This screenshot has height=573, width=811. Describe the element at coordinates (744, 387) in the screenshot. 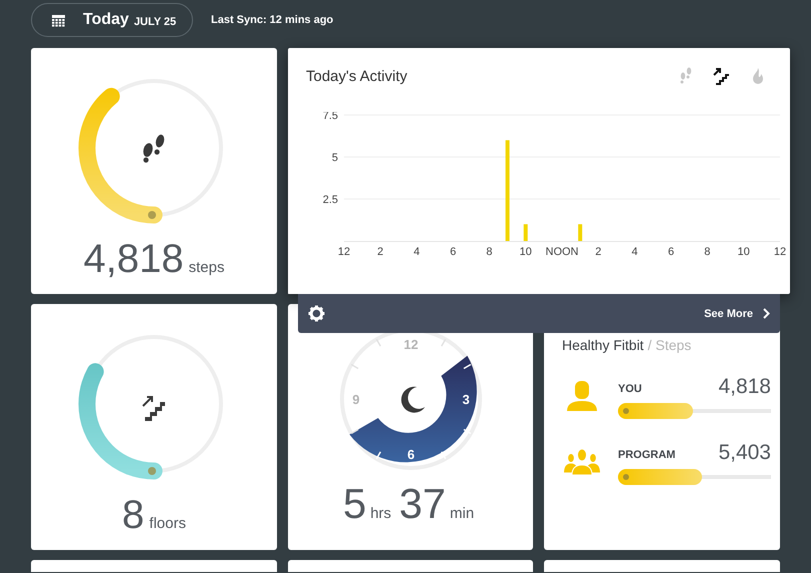

I see `step-count: 4,818` at that location.